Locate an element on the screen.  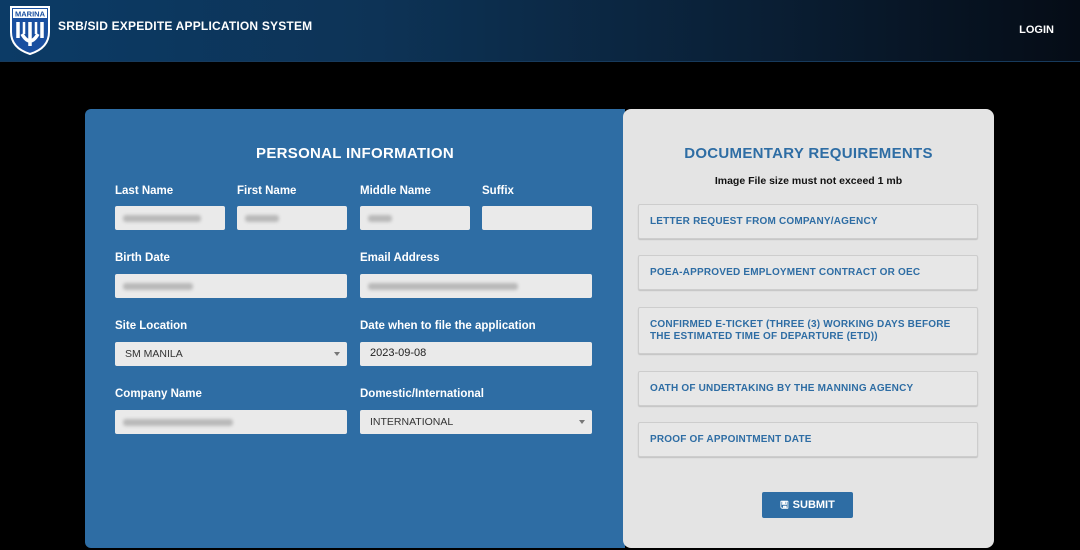
submit-button: 🖫 SUBMIT is located at coordinates (807, 505).